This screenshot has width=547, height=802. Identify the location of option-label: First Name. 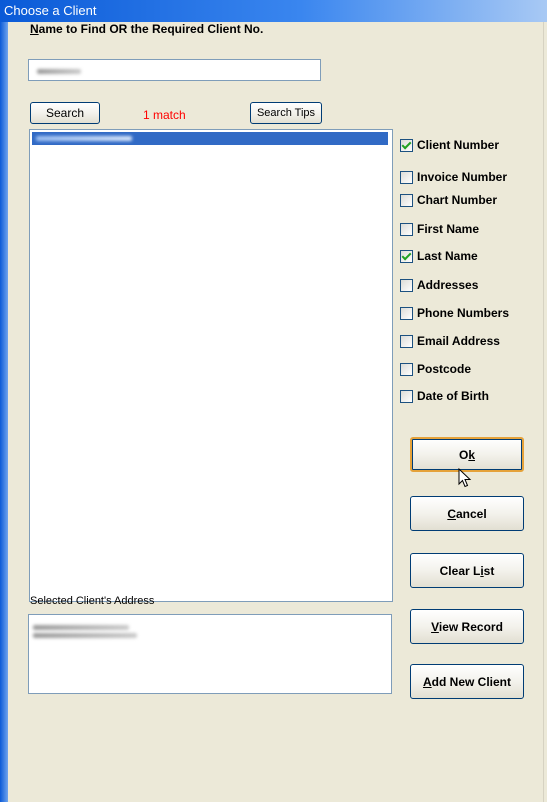
(448, 229).